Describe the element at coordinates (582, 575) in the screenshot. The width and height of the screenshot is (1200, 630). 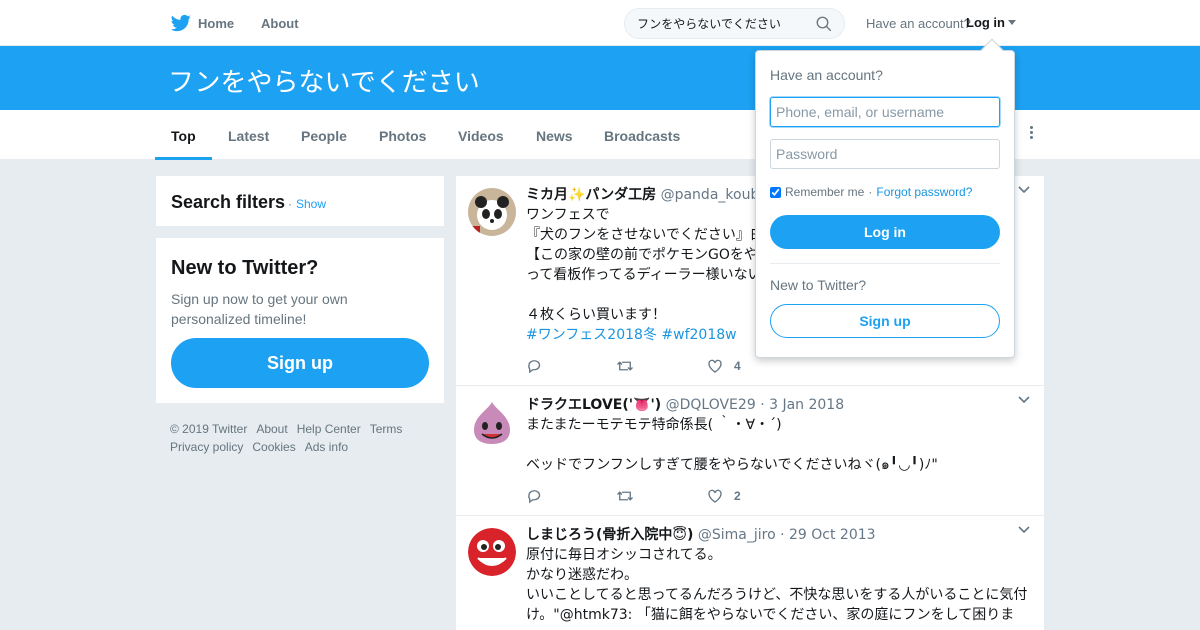
I see `tweet-line: かなり迷惑だわ。` at that location.